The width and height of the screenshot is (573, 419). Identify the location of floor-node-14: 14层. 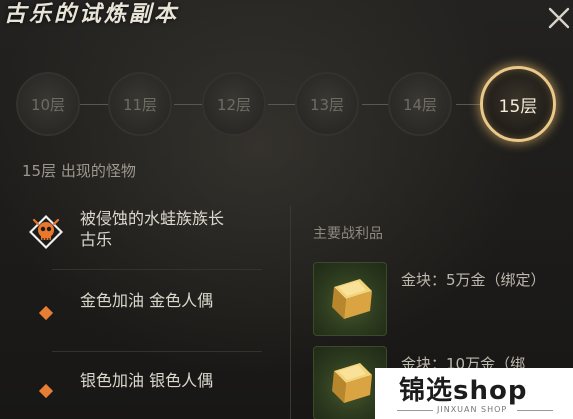
(420, 104).